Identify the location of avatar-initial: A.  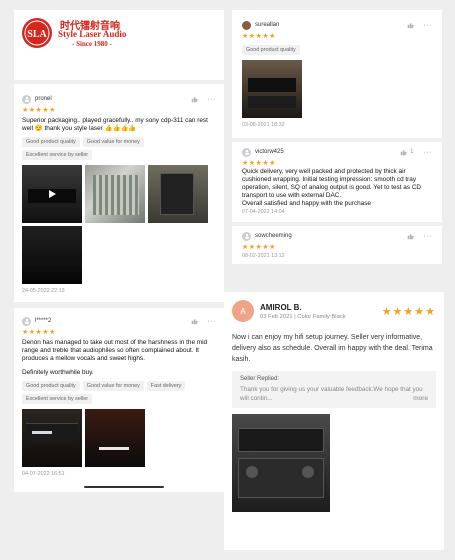
(243, 311).